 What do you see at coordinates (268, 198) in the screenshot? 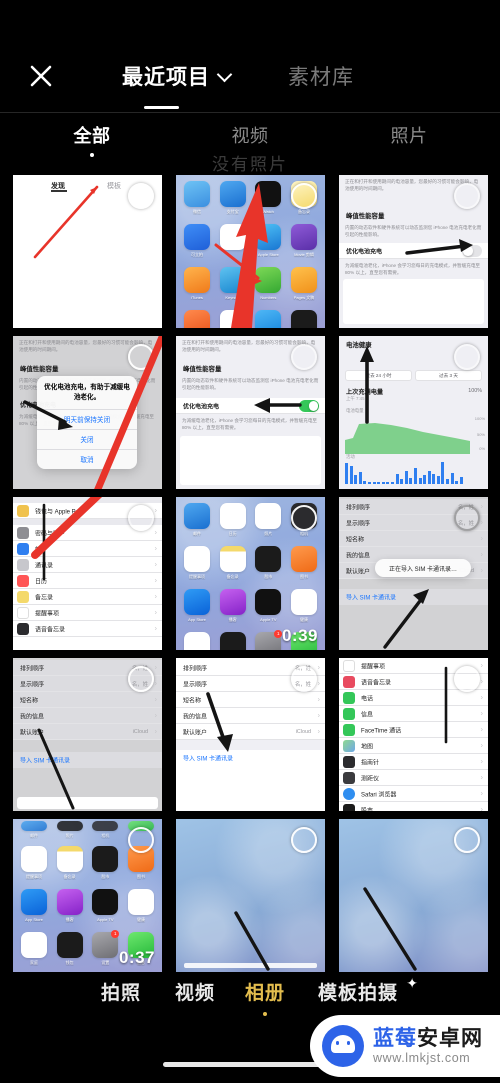
I see `app-icon-tile: Watch` at bounding box center [268, 198].